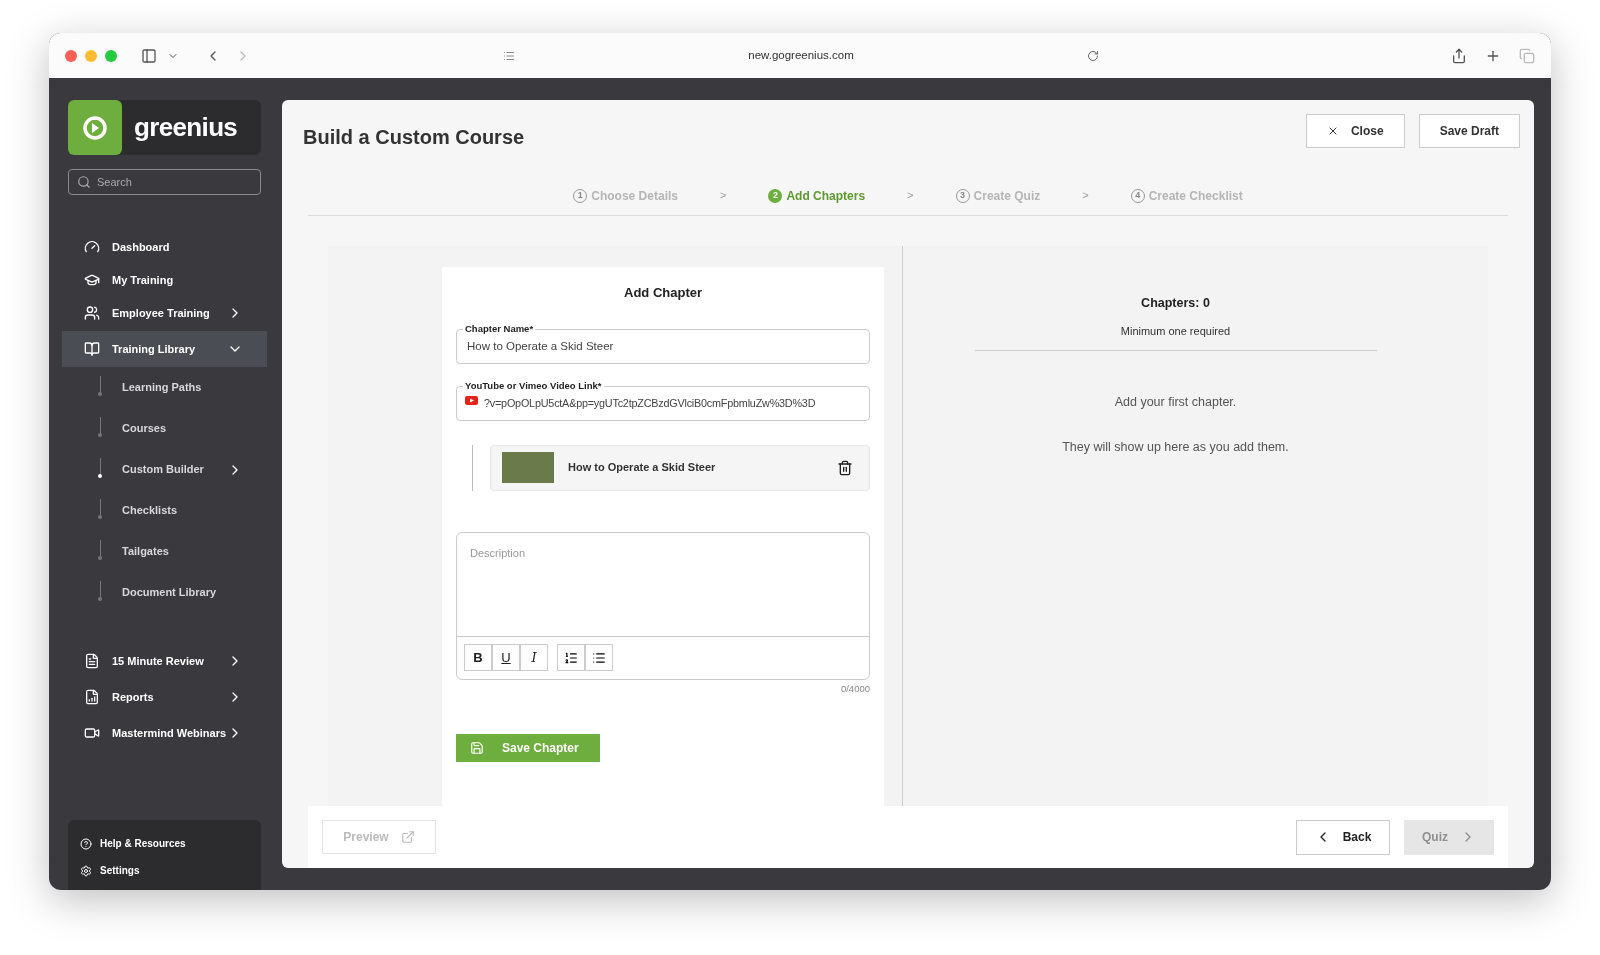  I want to click on sidebar-footer-link: Help & Resources, so click(164, 843).